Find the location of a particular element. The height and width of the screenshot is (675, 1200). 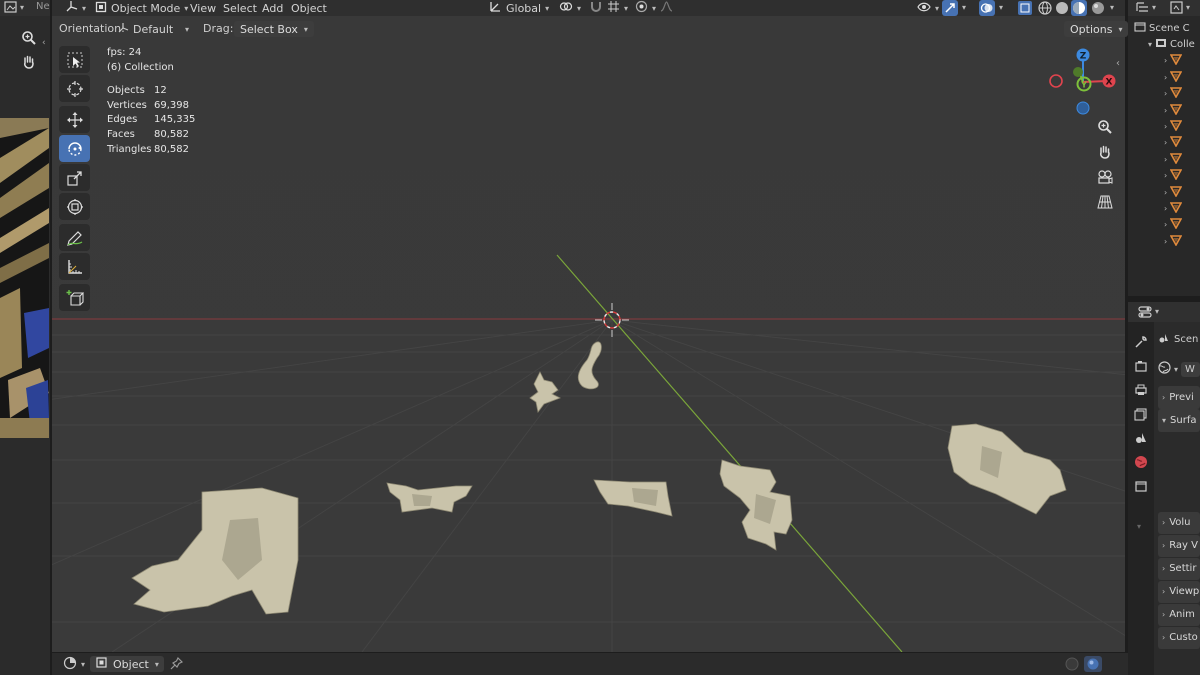

options-dropdown: Options ▾ is located at coordinates (1096, 29).